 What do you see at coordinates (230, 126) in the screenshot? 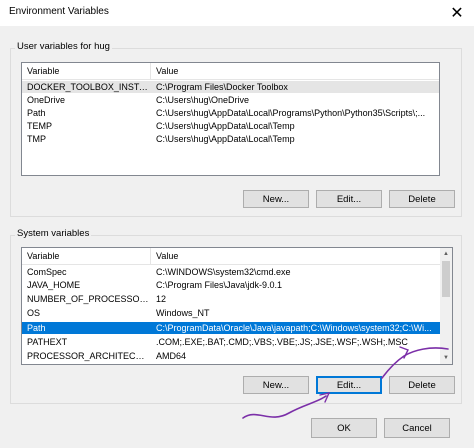
I see `user-row: TEMP C:\Users\hug\AppData\Local\Temp` at bounding box center [230, 126].